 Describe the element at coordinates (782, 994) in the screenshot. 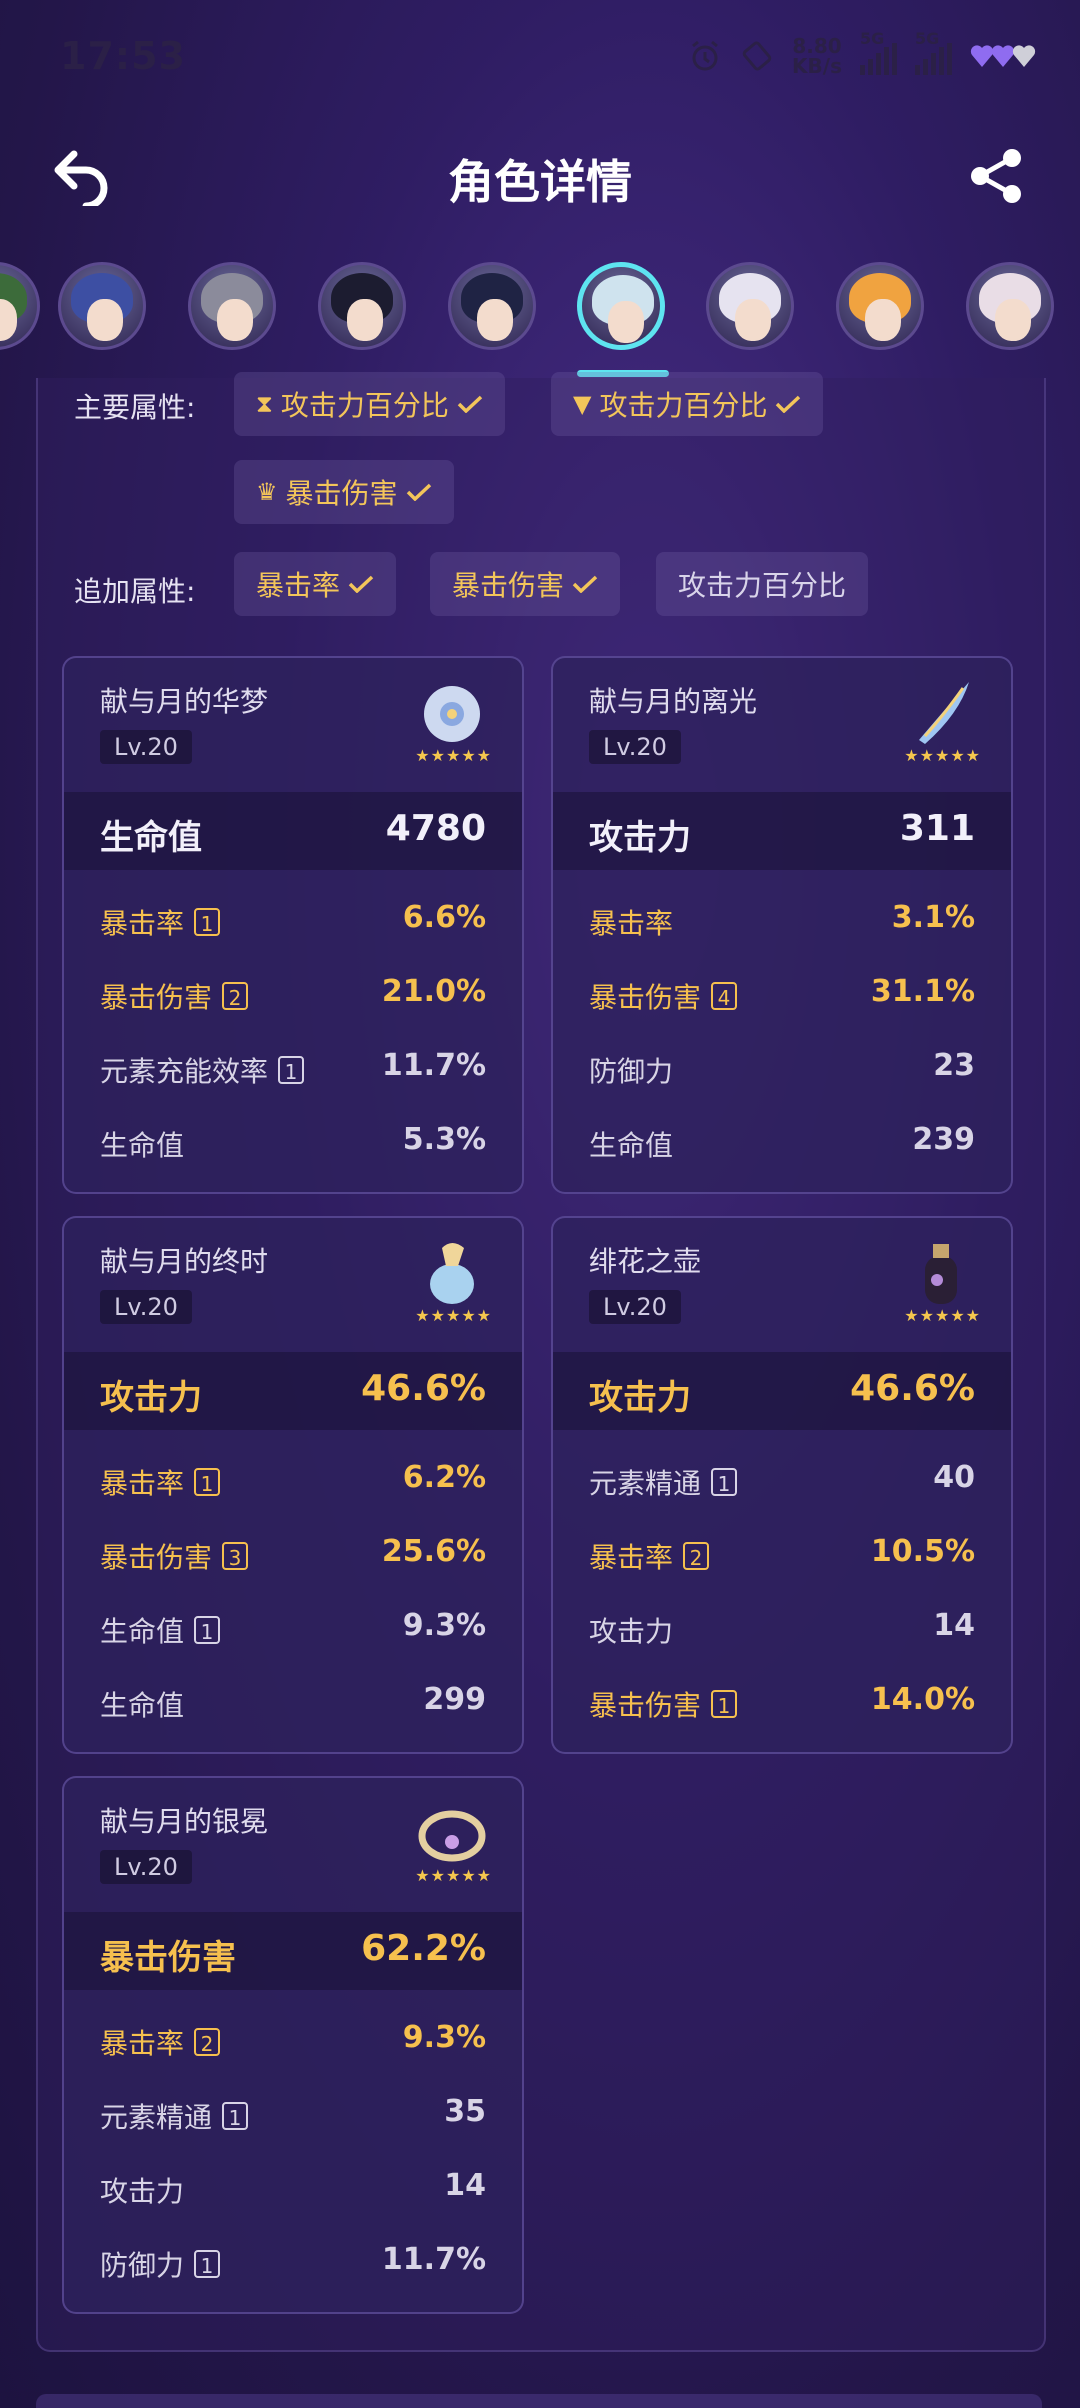

I see `sub-stat-row: 暴击伤害 4 31.1%` at that location.